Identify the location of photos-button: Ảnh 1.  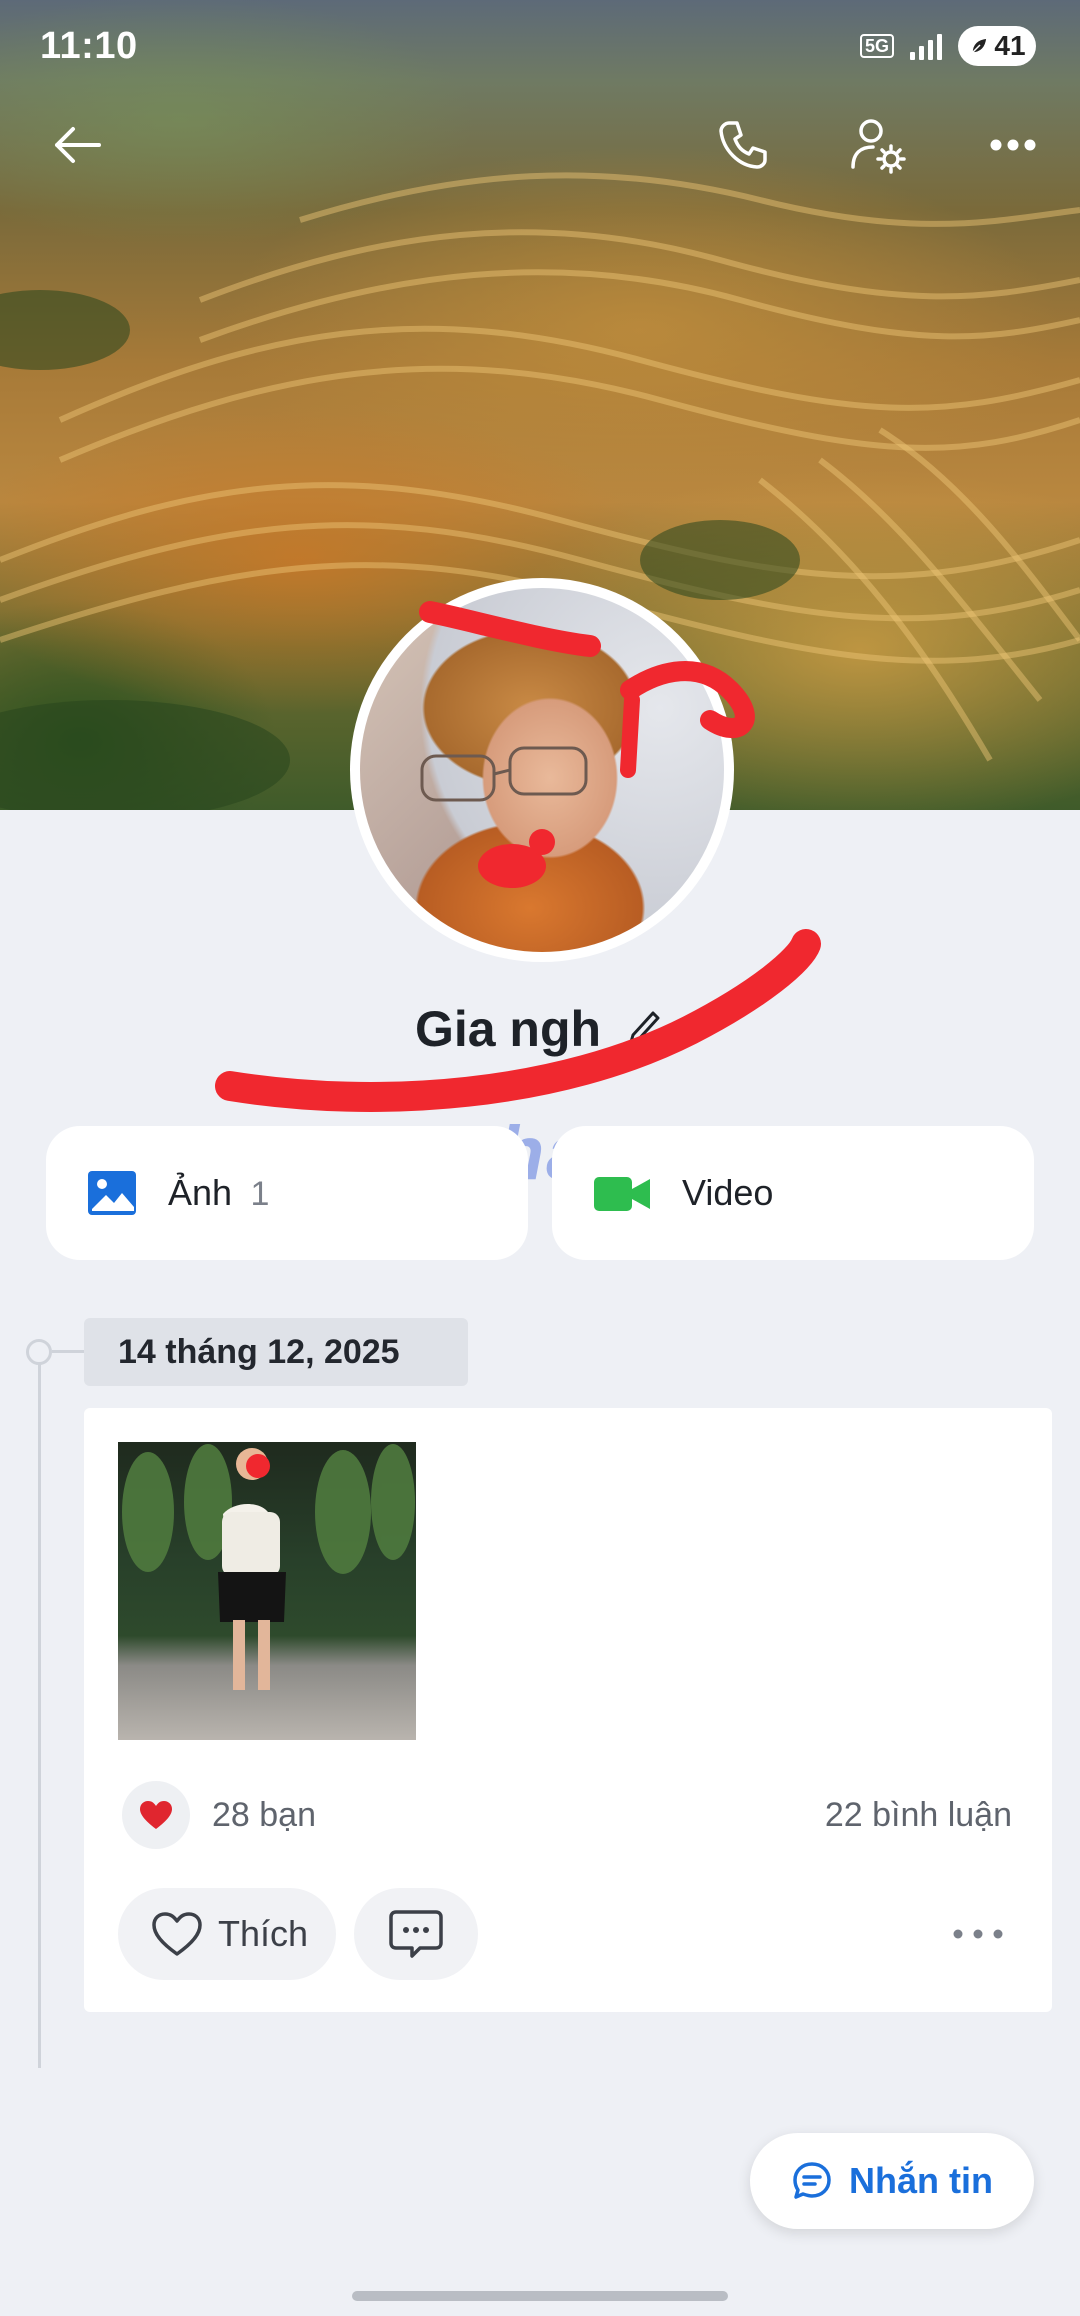
(287, 1193).